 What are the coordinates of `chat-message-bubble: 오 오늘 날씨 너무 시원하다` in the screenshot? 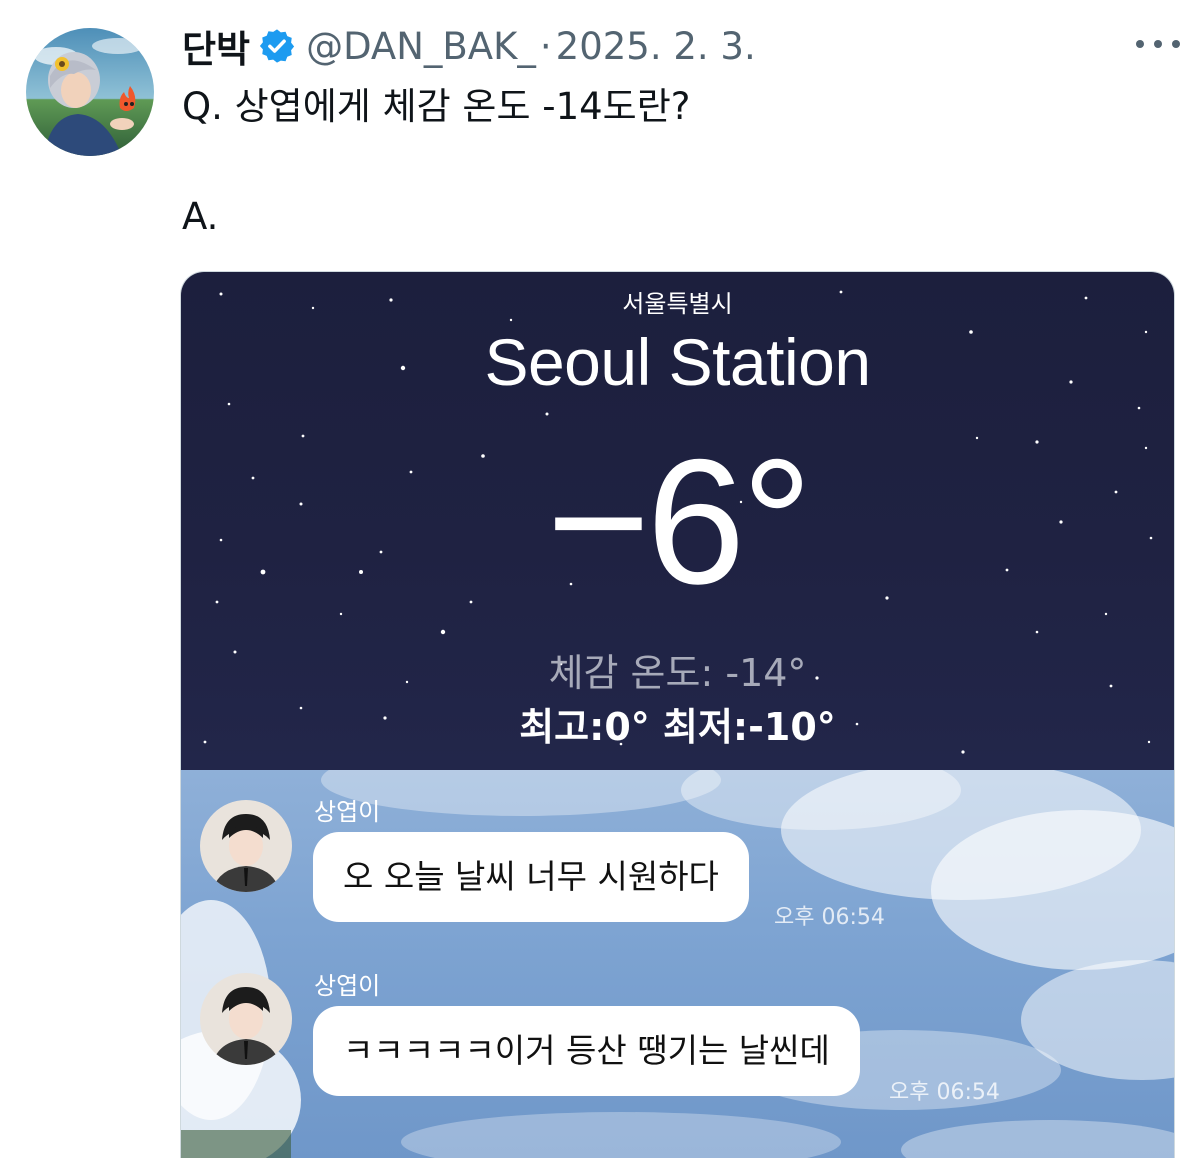 It's located at (531, 877).